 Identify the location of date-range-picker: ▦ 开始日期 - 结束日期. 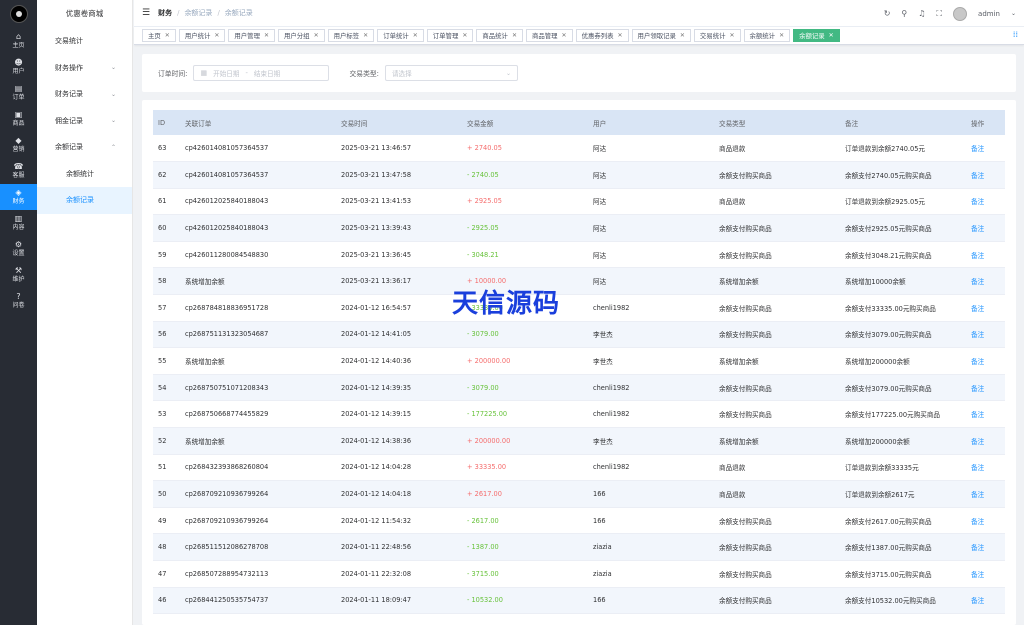
(261, 73).